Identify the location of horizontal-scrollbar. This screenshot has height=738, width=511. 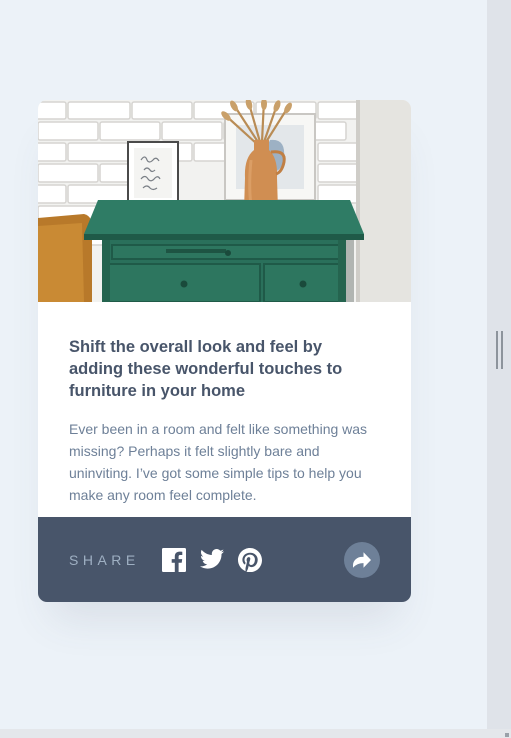
(255, 733).